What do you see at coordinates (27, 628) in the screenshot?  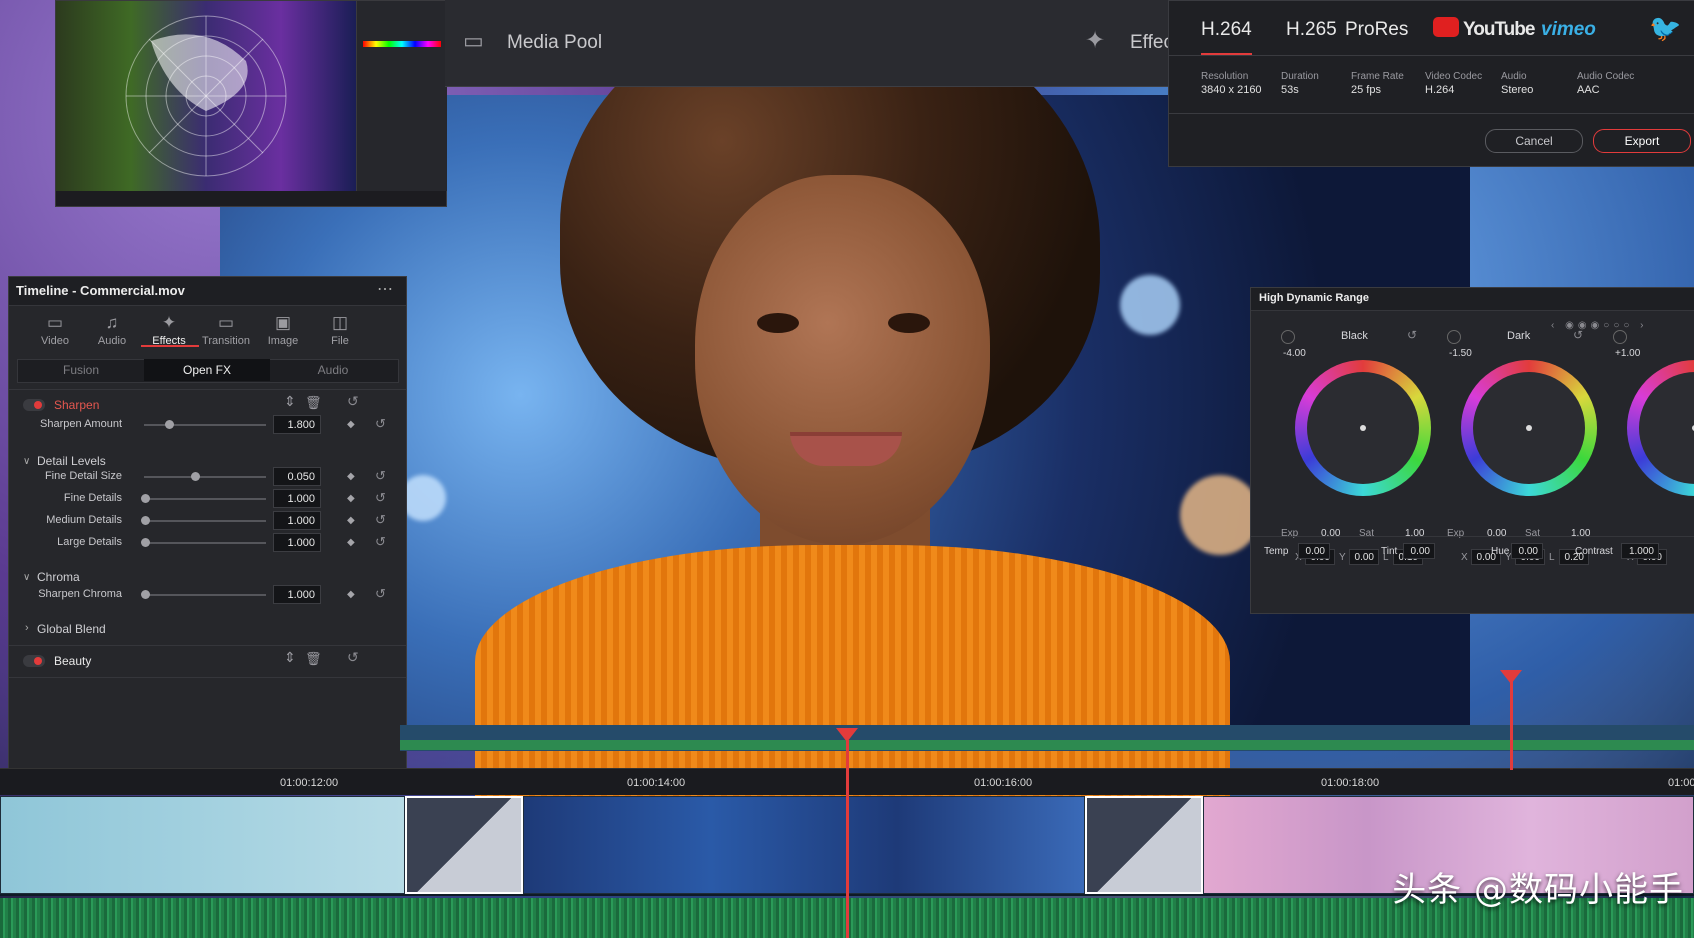 I see `chevron-right-icon: ›` at bounding box center [27, 628].